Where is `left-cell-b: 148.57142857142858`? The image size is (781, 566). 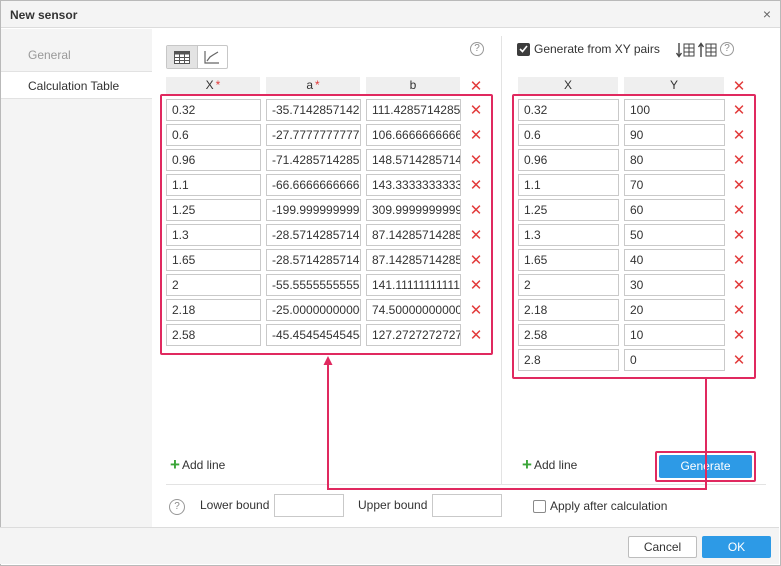 left-cell-b: 148.57142857142858 is located at coordinates (413, 160).